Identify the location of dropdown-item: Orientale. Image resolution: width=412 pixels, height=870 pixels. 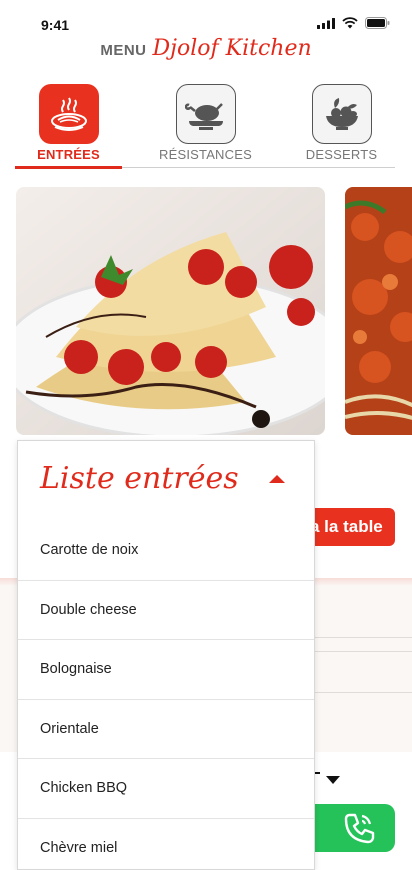
(166, 729).